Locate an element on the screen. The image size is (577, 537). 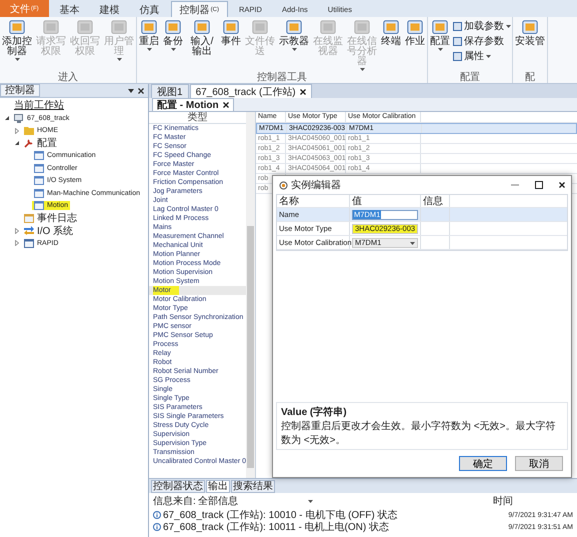
ribbon-button: 安装管 is located at coordinates (530, 45).